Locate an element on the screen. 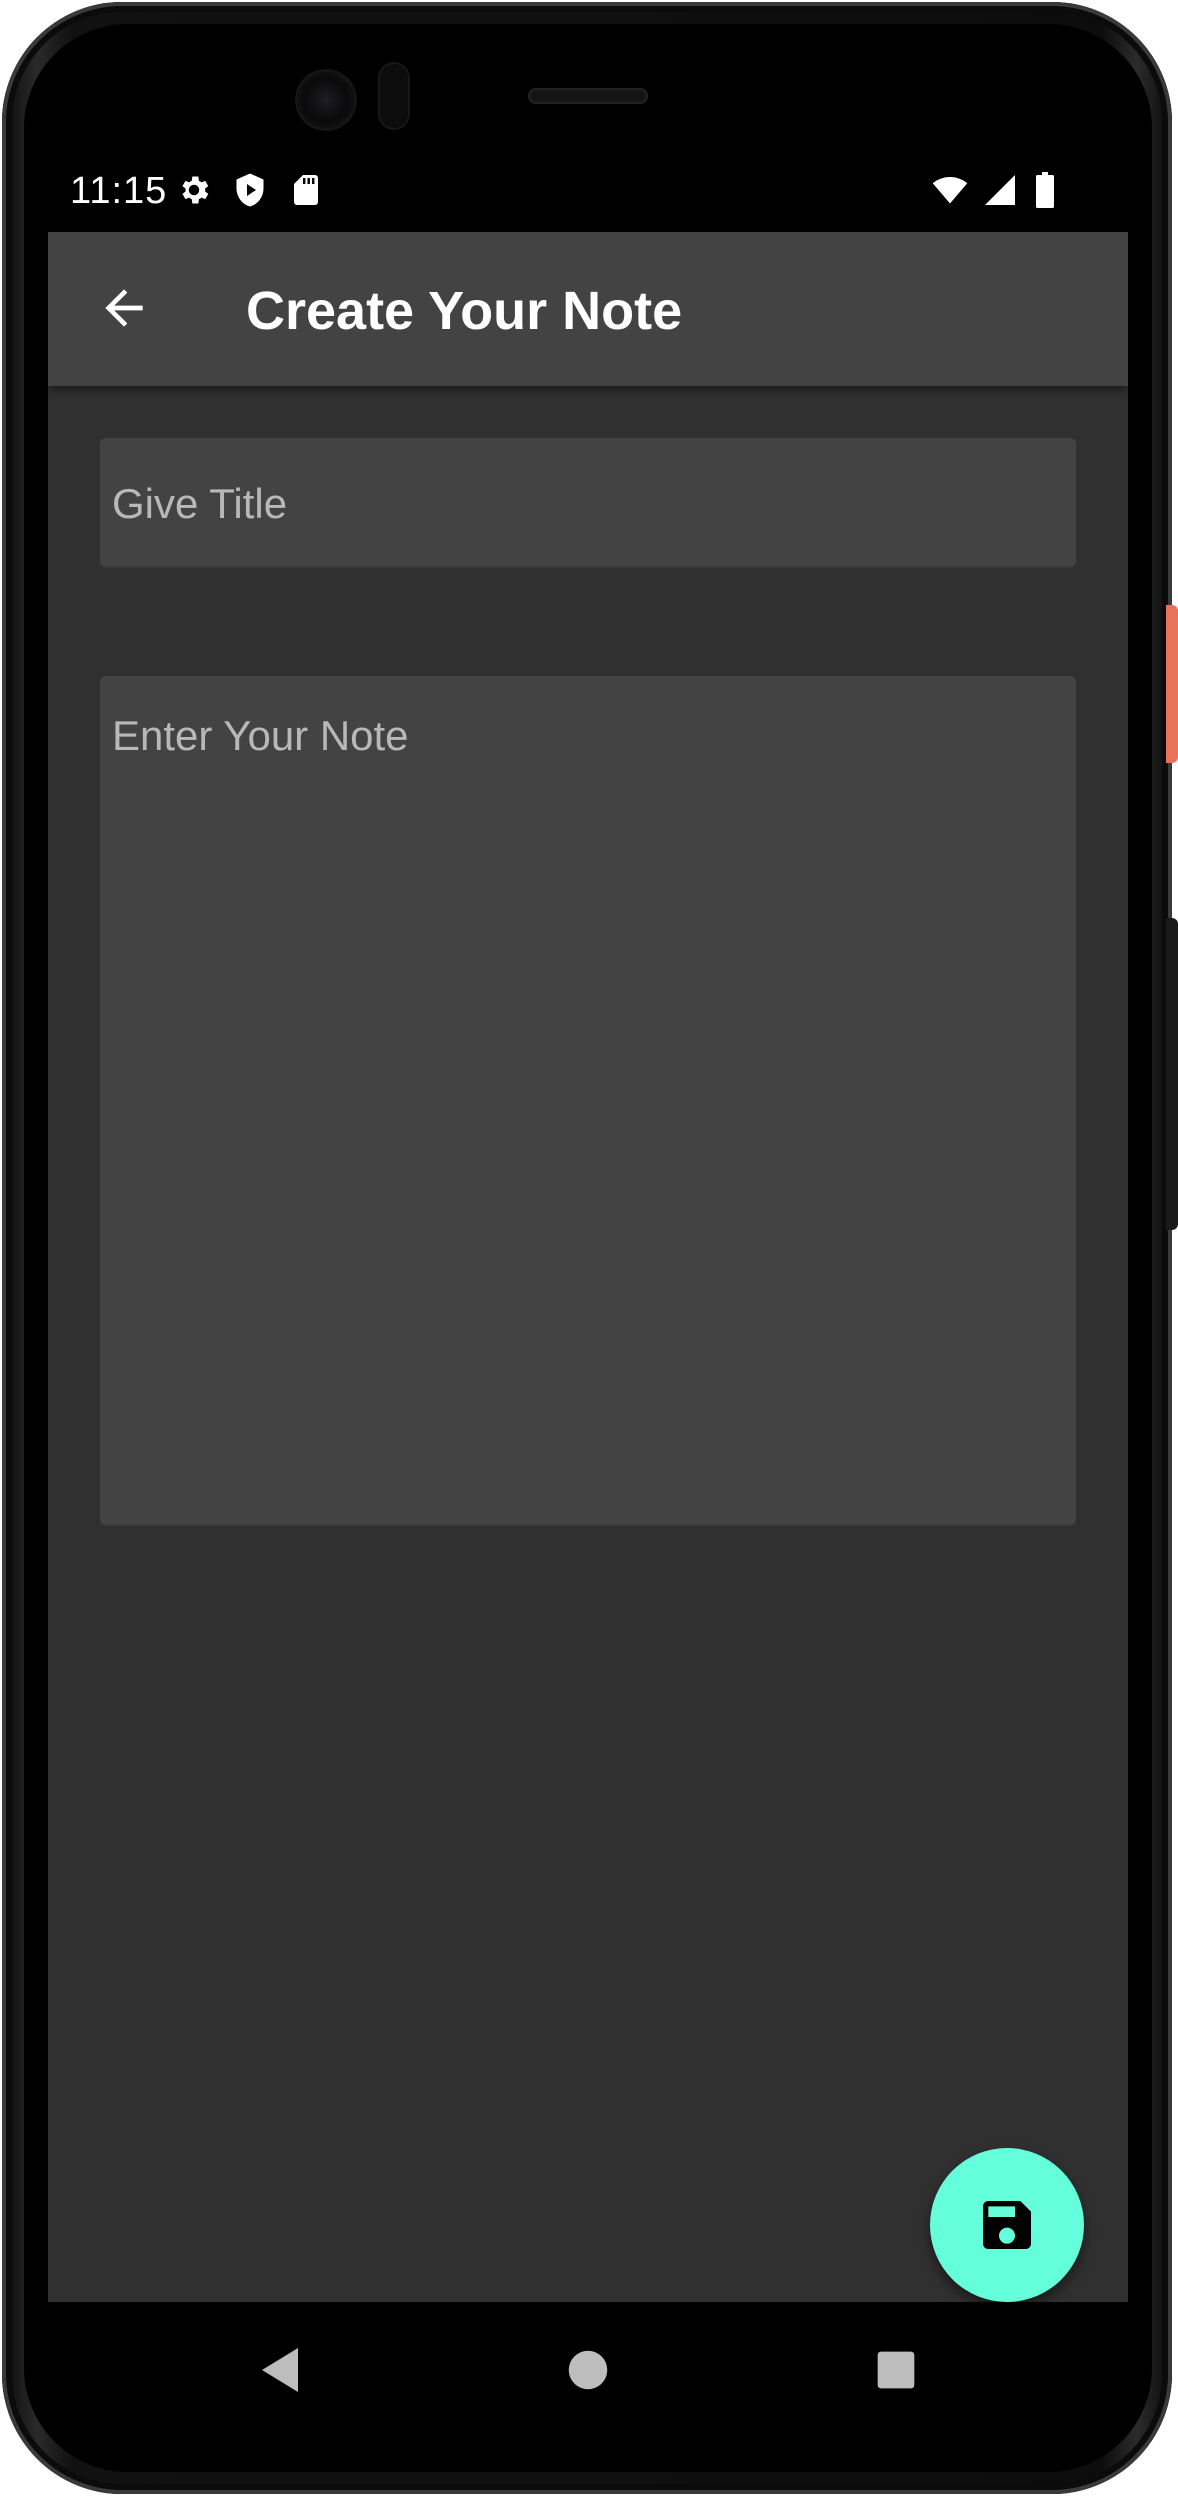 The width and height of the screenshot is (1178, 2498). nav-home-button is located at coordinates (588, 2370).